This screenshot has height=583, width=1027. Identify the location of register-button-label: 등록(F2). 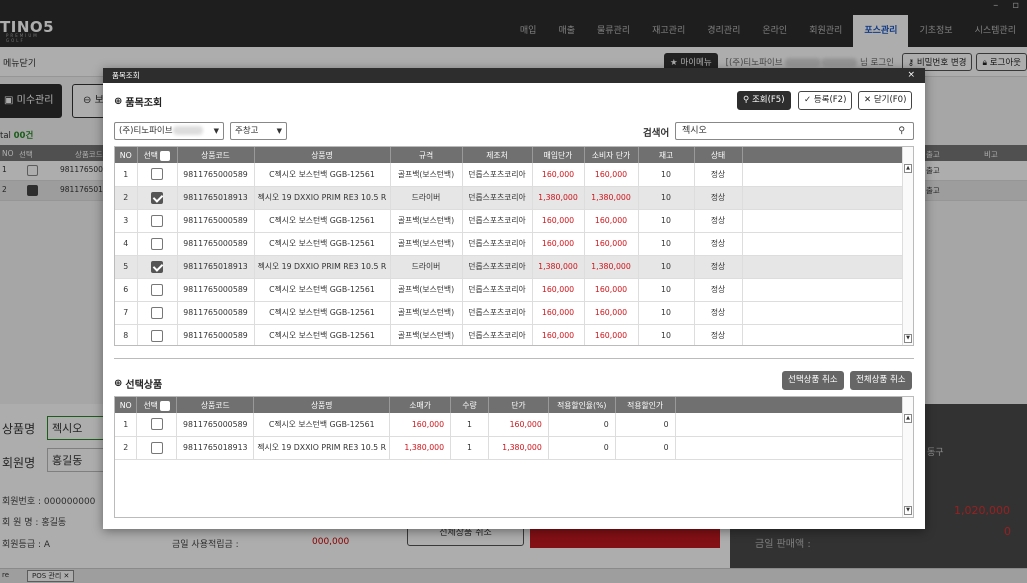
(830, 100).